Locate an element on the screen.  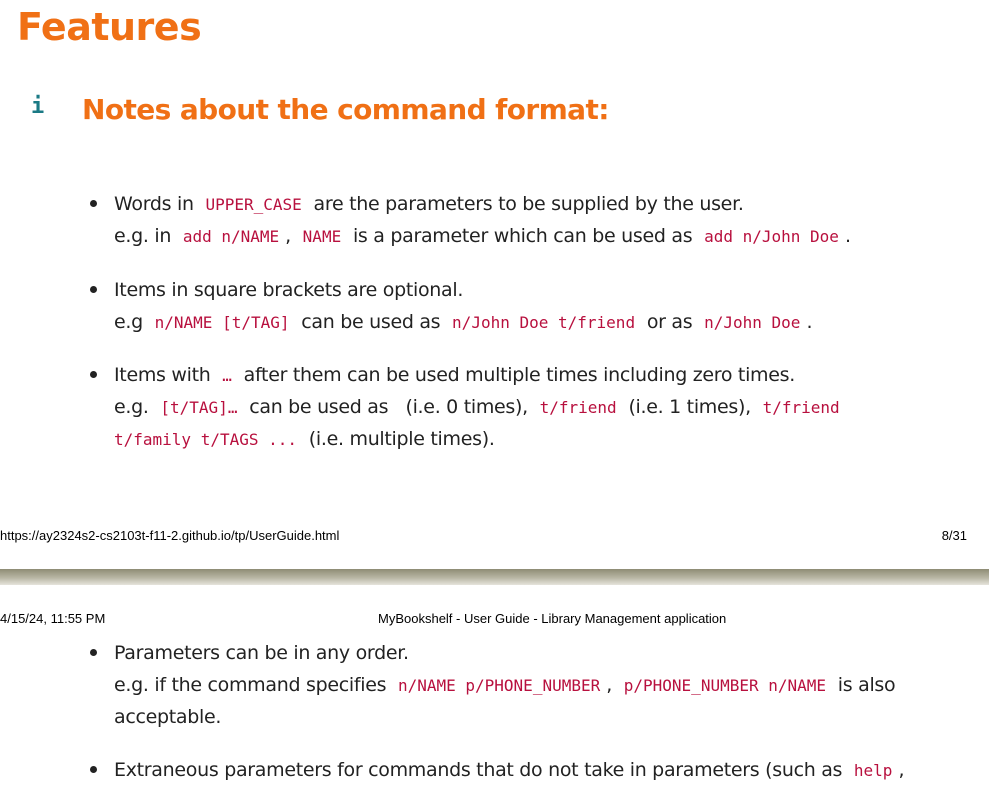
text: e.g is located at coordinates (128, 322).